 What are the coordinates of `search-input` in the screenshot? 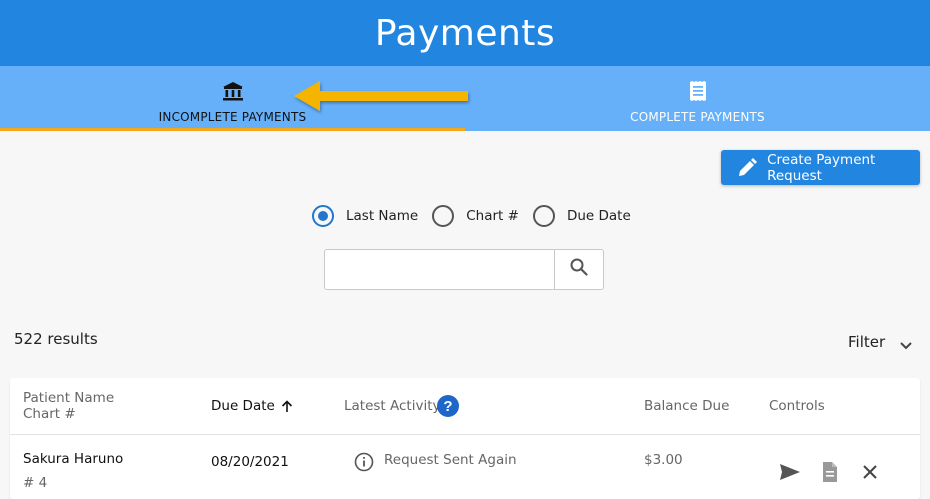 It's located at (439, 269).